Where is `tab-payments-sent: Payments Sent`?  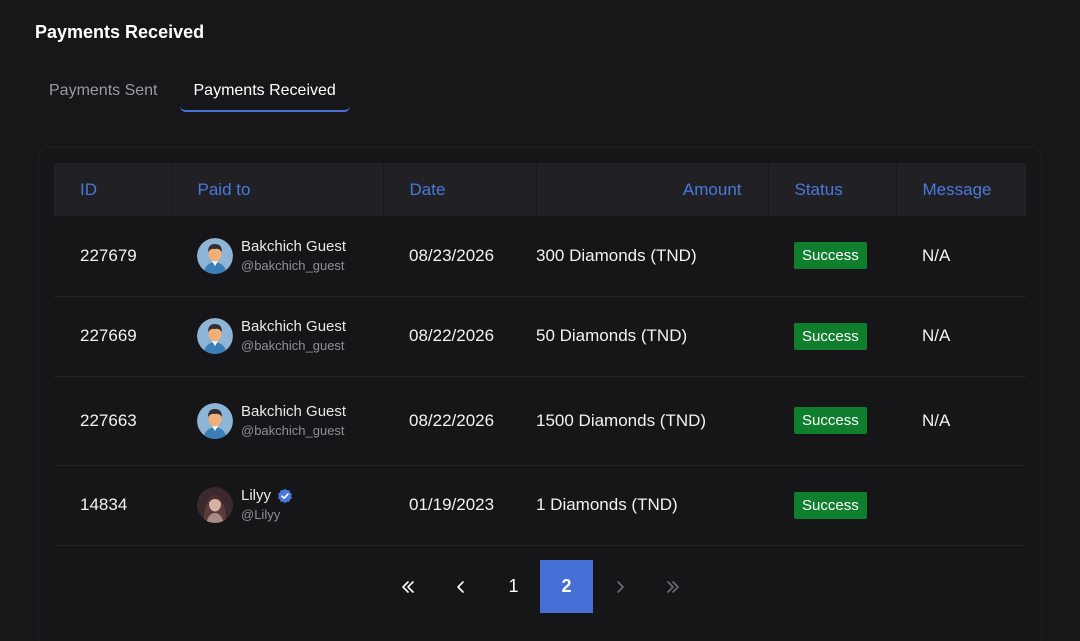 tab-payments-sent: Payments Sent is located at coordinates (103, 92).